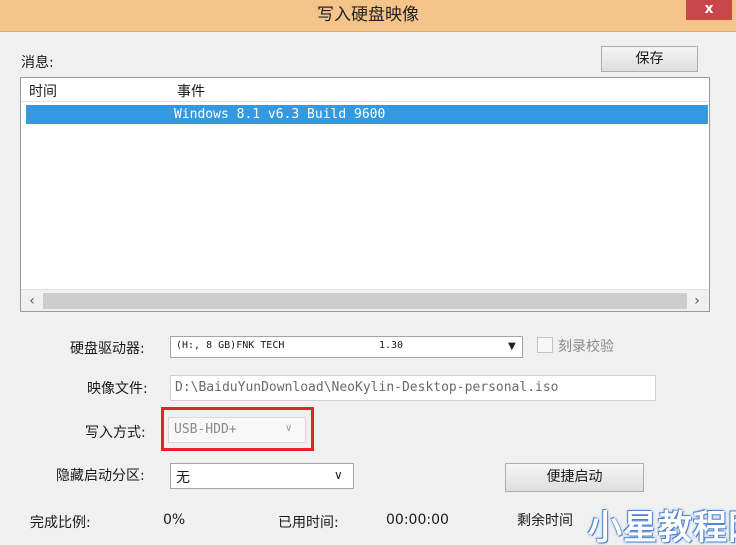 The width and height of the screenshot is (736, 545). I want to click on elapsed-label: 已用时间:, so click(308, 523).